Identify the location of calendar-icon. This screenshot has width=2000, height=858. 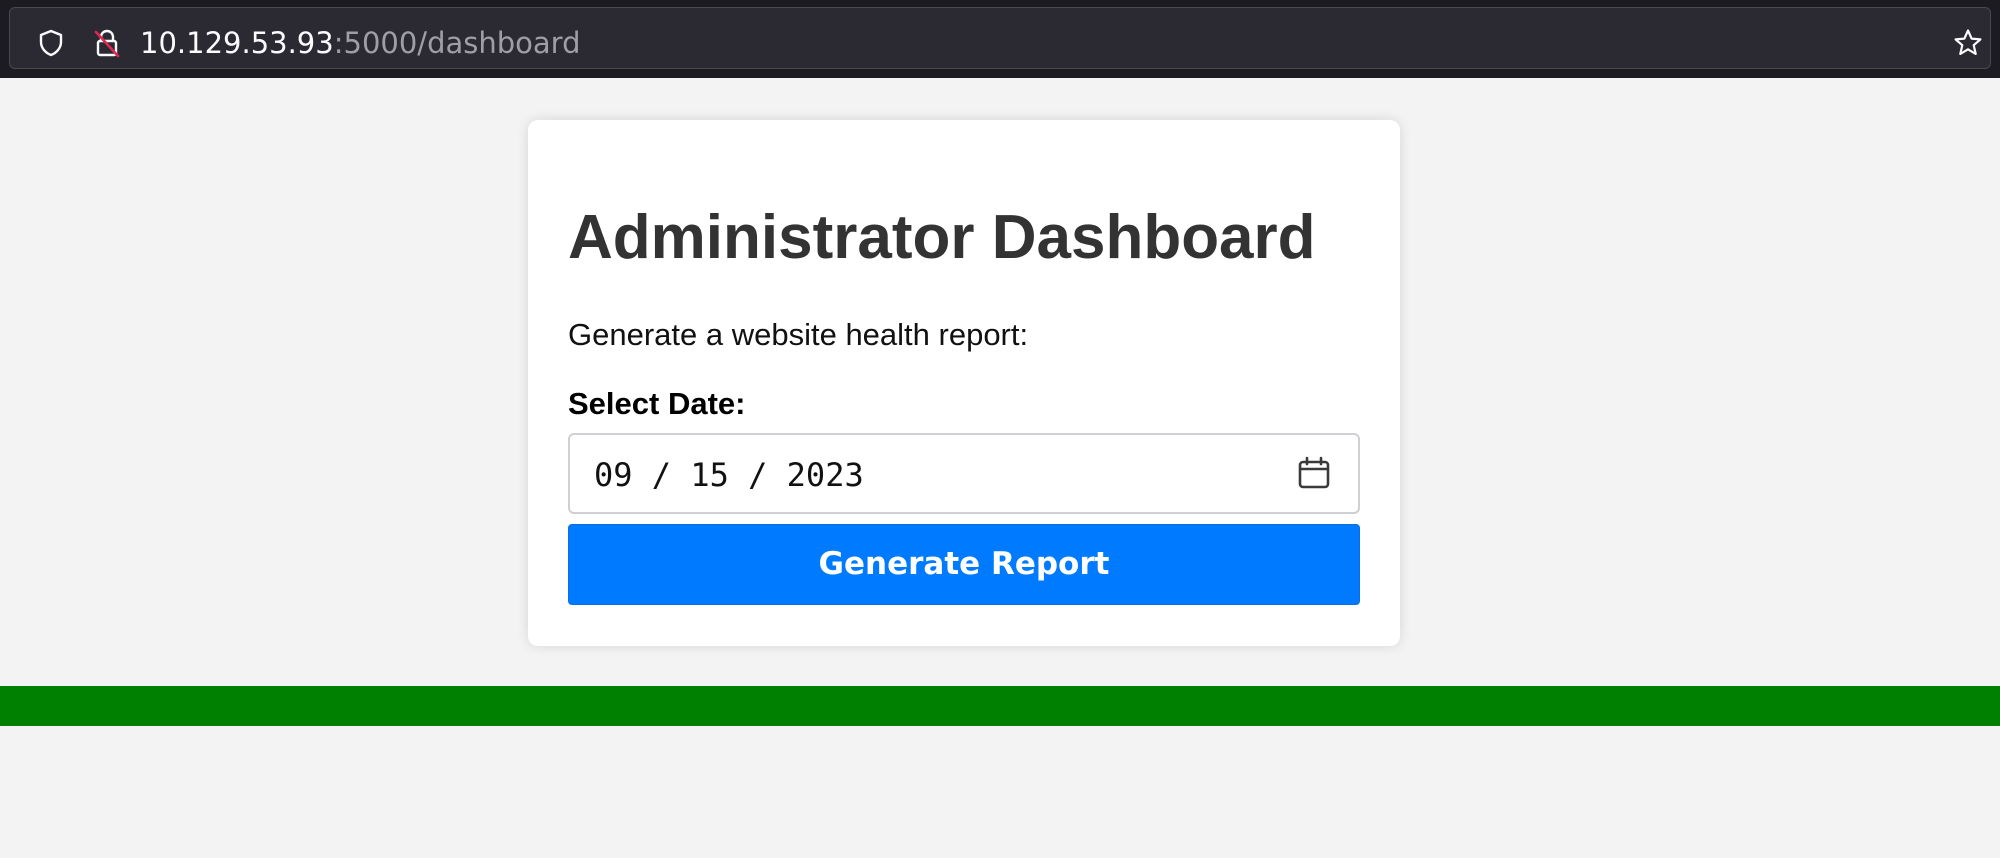
(1314, 473).